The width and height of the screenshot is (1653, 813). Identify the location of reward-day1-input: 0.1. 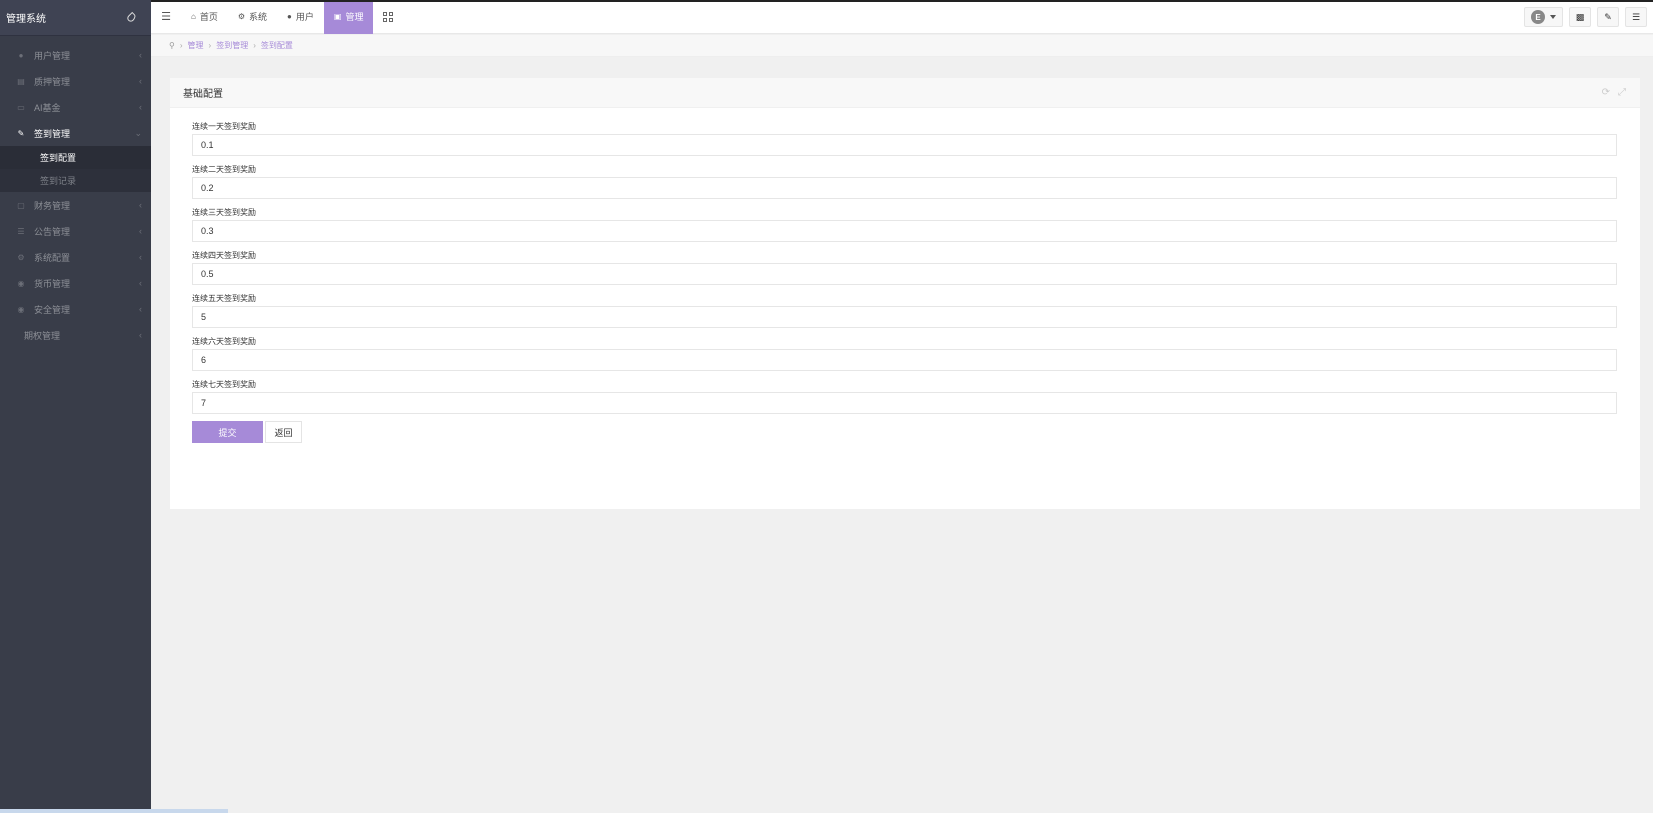
(904, 145).